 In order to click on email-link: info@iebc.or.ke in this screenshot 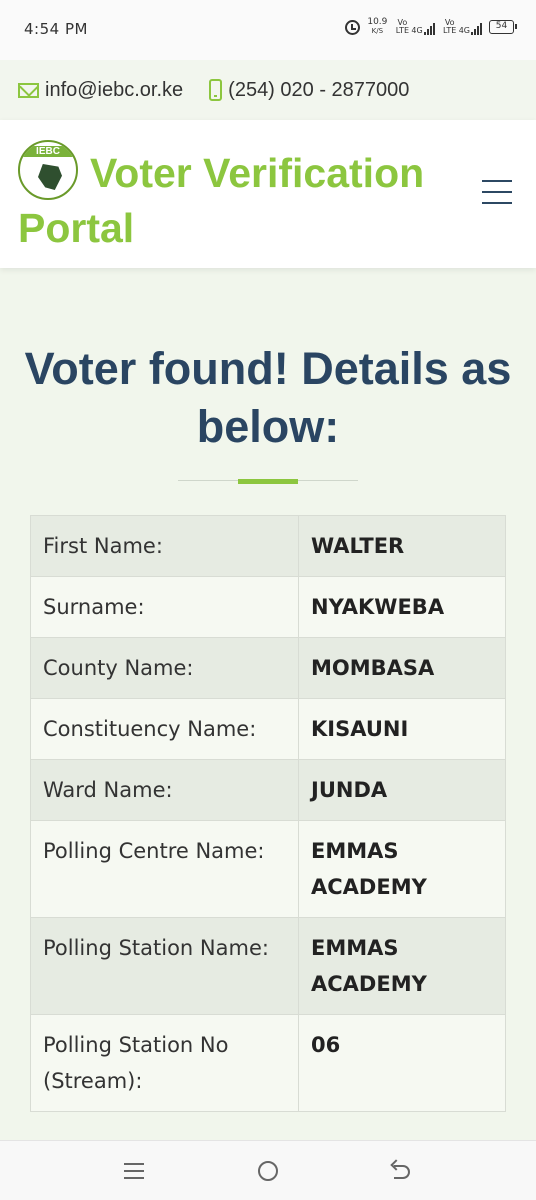, I will do `click(100, 90)`.